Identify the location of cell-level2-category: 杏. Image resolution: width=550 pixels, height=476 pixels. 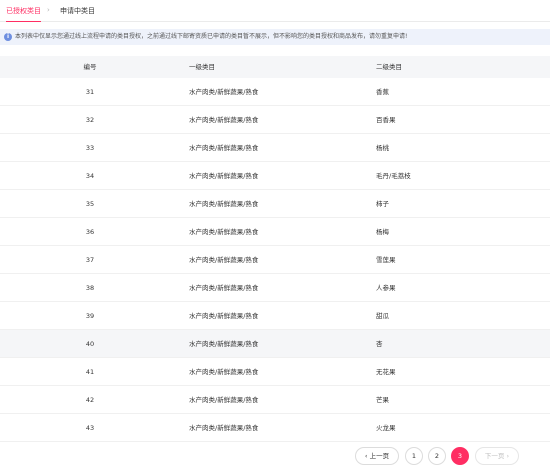
(379, 344).